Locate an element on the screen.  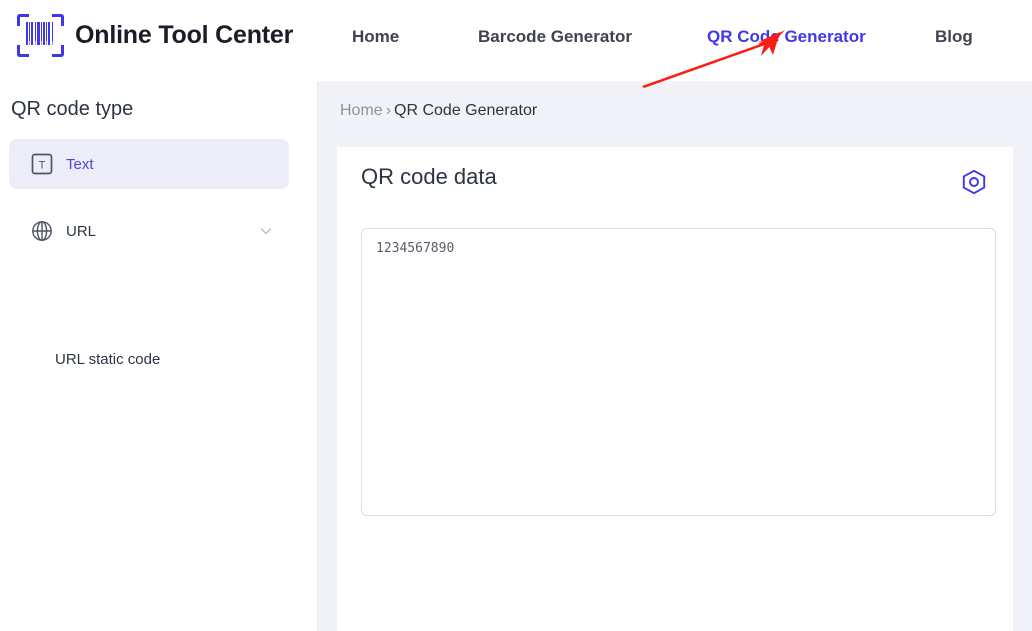
sidebar-item-text: T Text is located at coordinates (149, 164).